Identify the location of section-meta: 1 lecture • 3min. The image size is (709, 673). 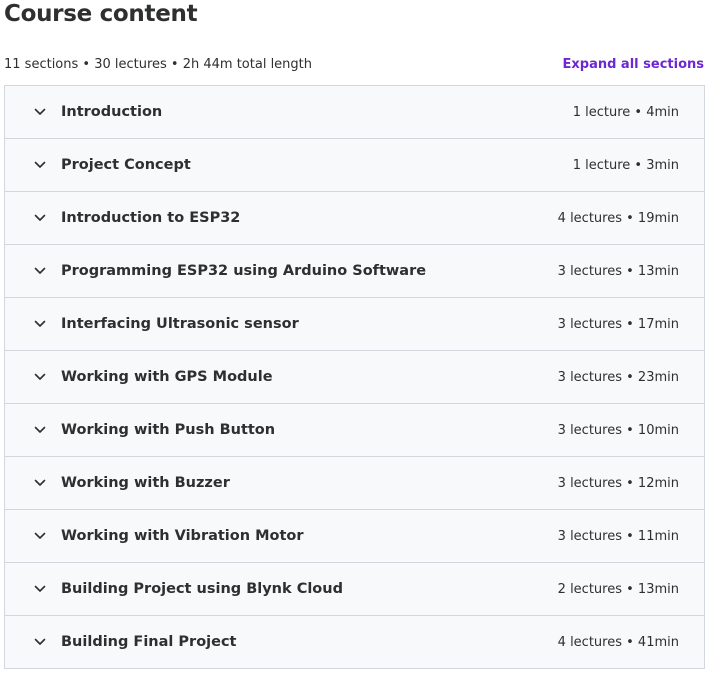
(625, 165).